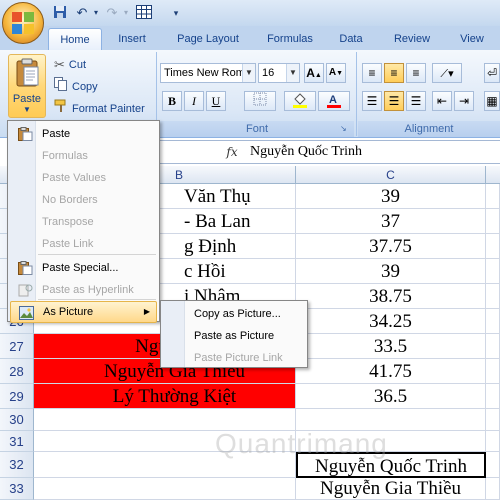  What do you see at coordinates (351, 39) in the screenshot?
I see `tab-data: Data` at bounding box center [351, 39].